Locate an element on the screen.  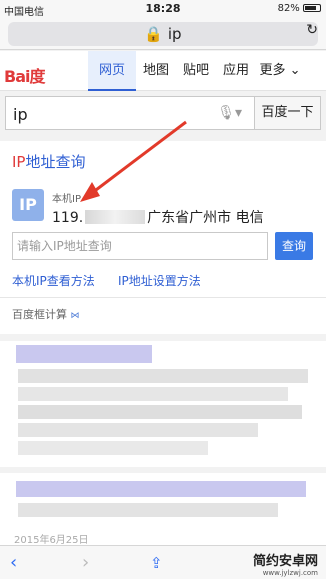
nav-tabs: 网页 地图 贴吧 应用 更多 ⌄ is located at coordinates (196, 71).